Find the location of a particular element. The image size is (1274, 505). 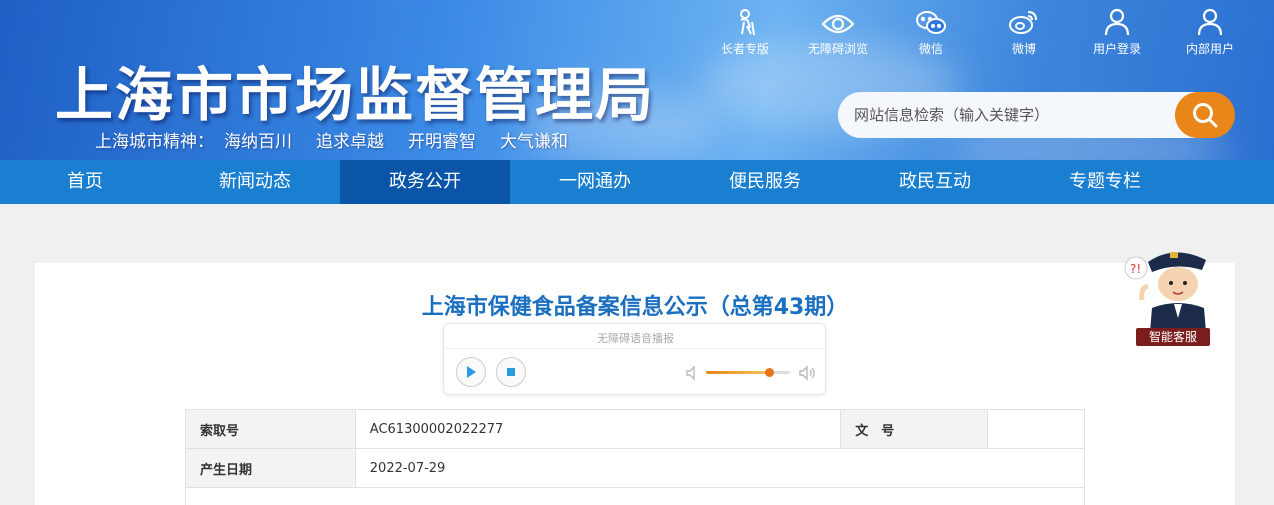

city-spirit: 上海城市精神： 海纳百川 追求卓越 开明睿智 大气谦和 is located at coordinates (343, 139).